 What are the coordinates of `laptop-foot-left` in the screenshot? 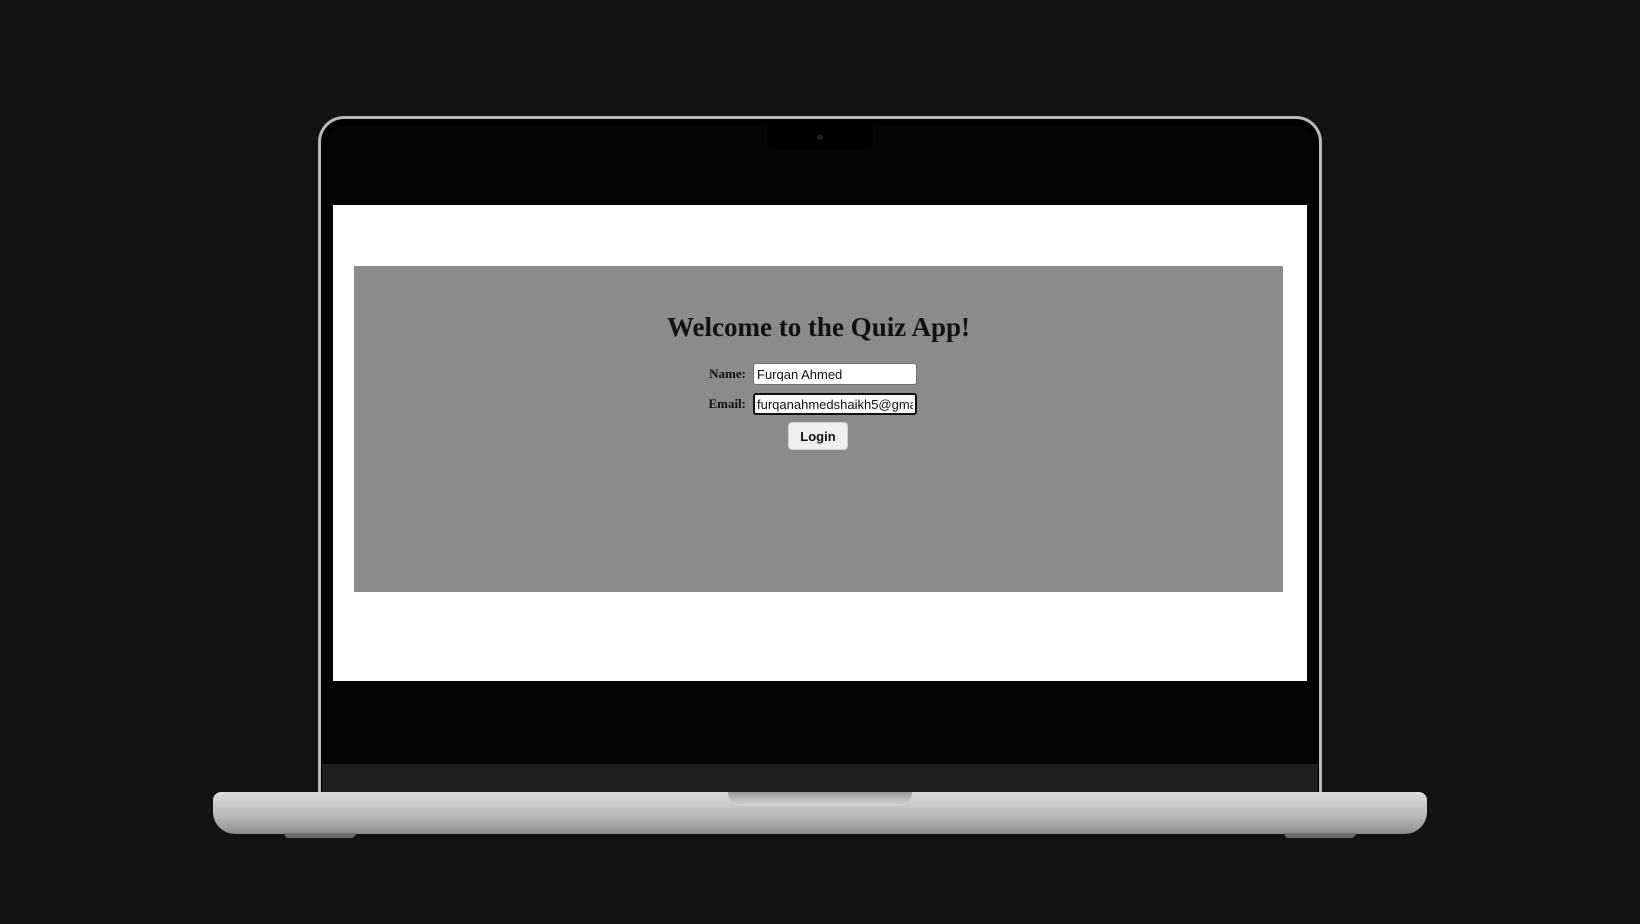 It's located at (320, 835).